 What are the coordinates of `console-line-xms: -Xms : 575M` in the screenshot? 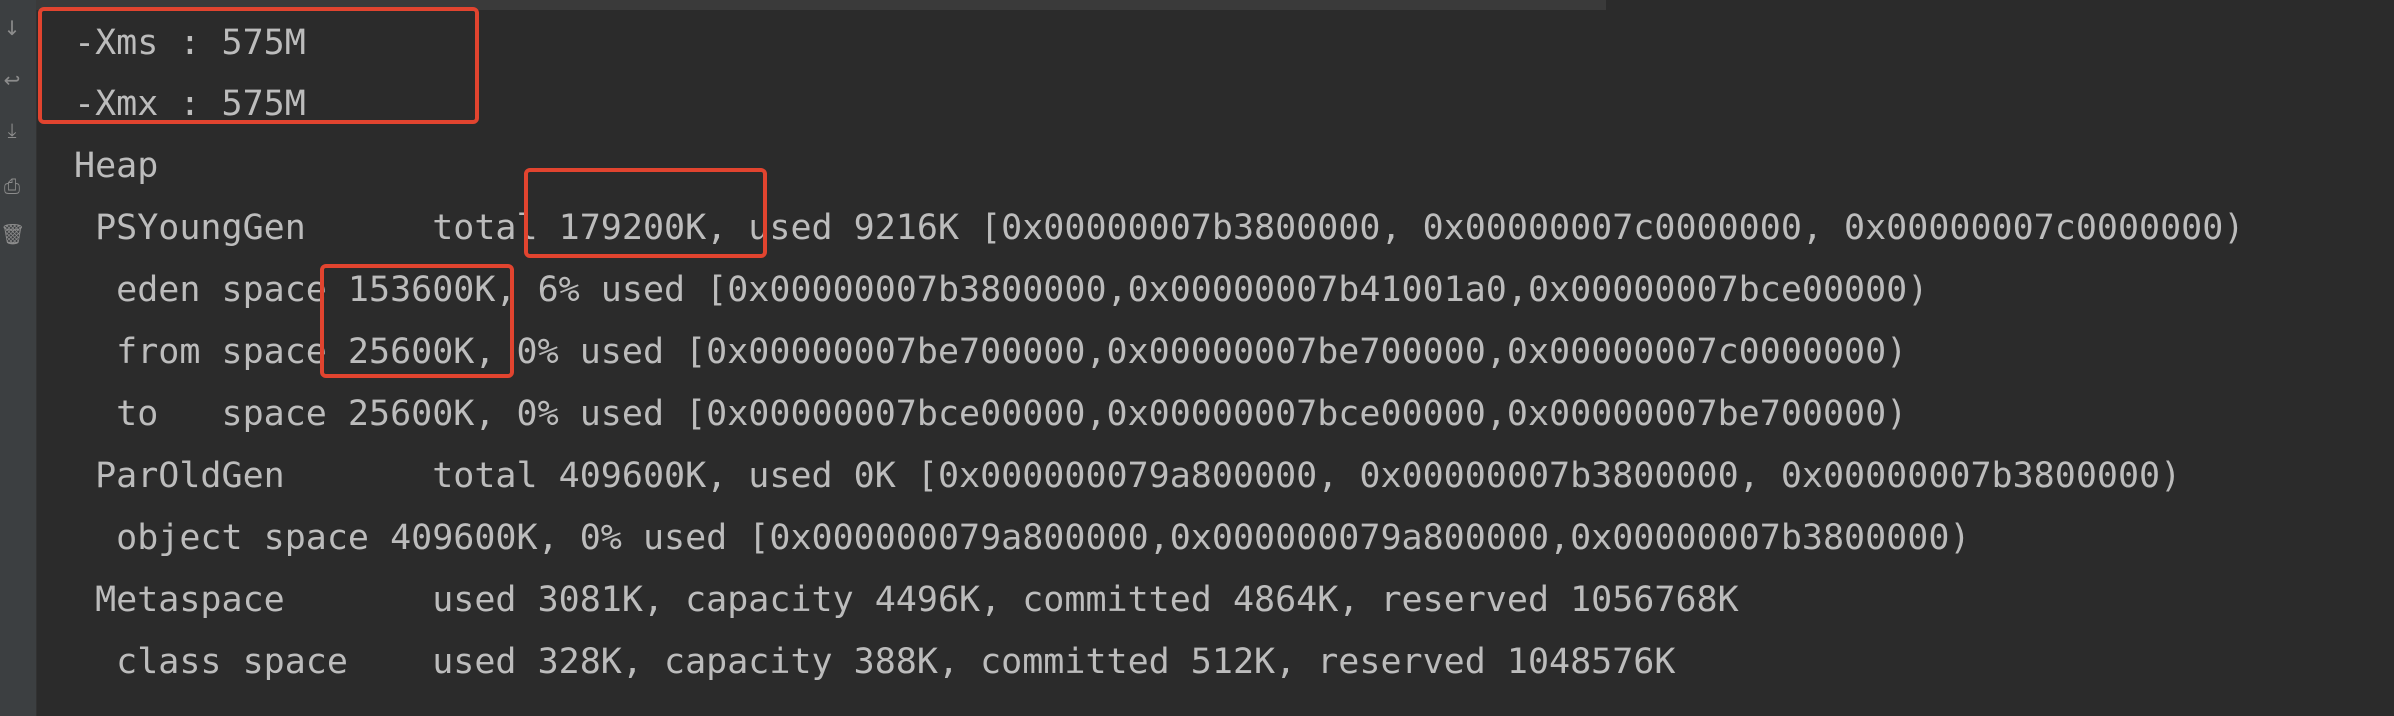 It's located at (190, 43).